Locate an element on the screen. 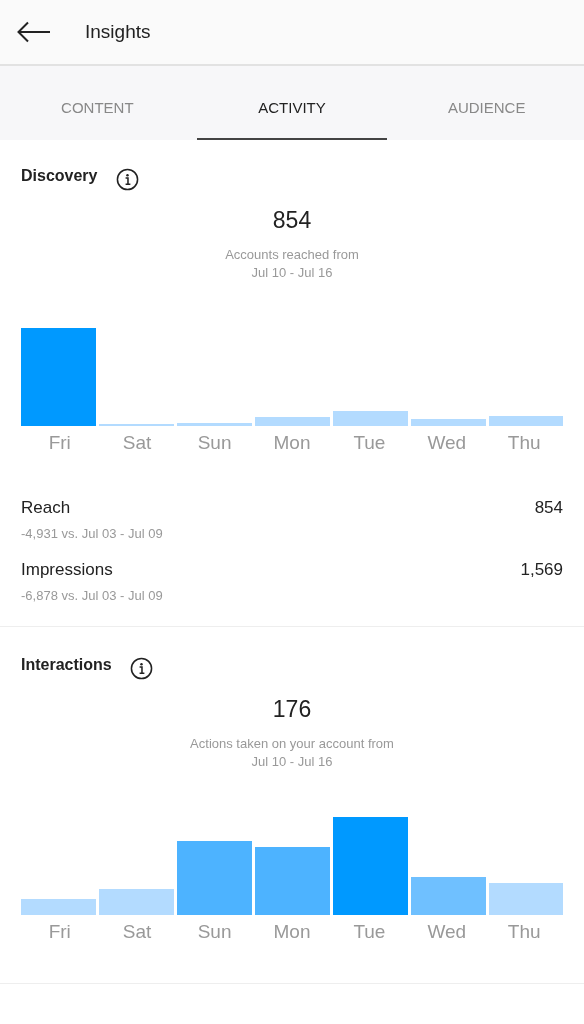  back-arrow-icon is located at coordinates (34, 32).